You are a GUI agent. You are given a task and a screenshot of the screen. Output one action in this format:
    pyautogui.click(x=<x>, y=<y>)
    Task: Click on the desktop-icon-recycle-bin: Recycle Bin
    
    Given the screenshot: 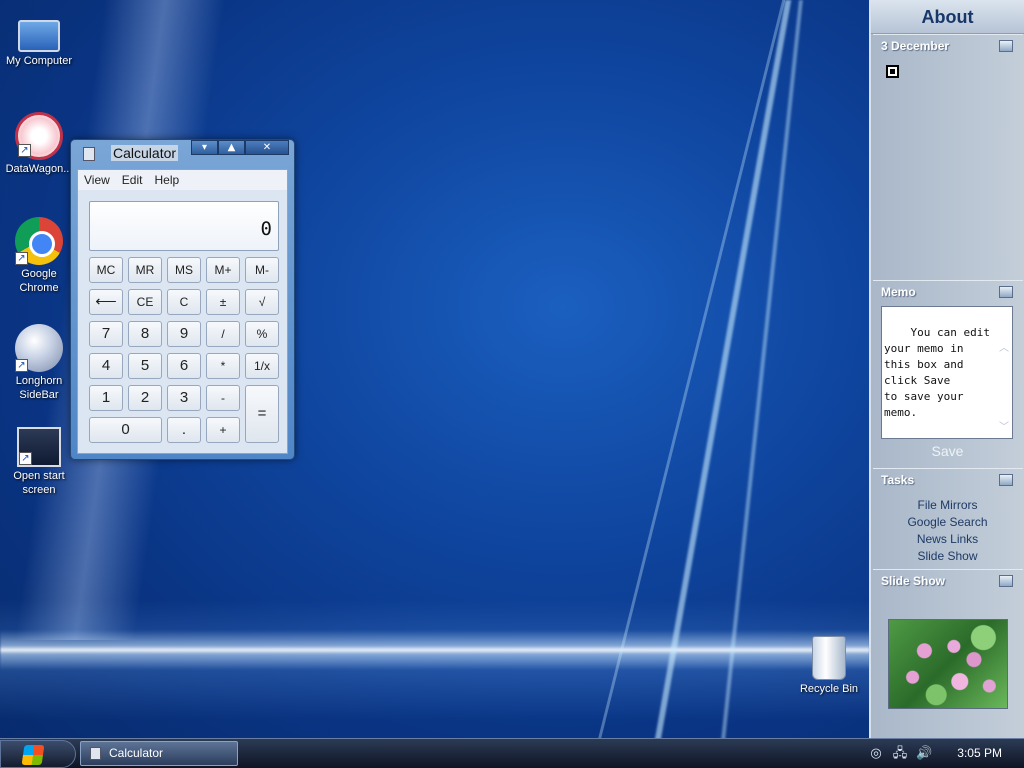 What is the action you would take?
    pyautogui.click(x=829, y=666)
    